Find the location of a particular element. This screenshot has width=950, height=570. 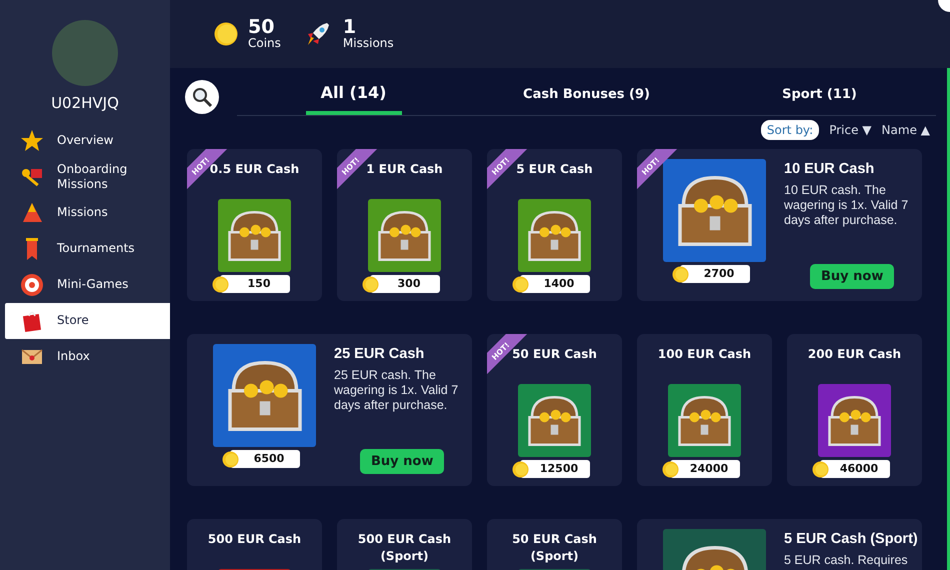

sidebar-item: Store is located at coordinates (87, 320).